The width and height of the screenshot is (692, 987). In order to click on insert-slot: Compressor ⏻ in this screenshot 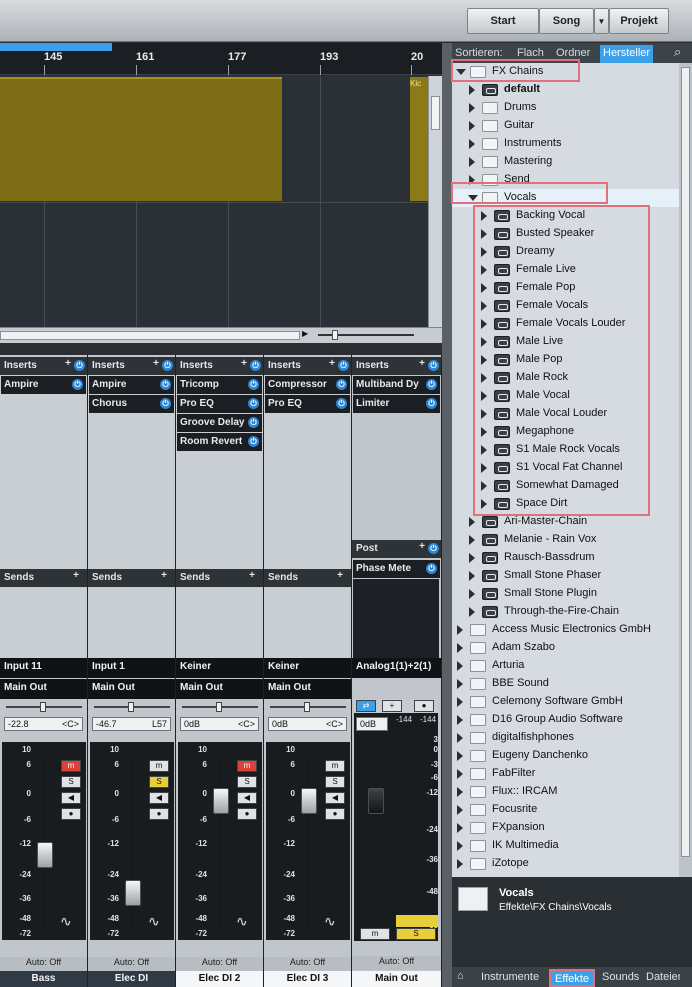, I will do `click(307, 385)`.